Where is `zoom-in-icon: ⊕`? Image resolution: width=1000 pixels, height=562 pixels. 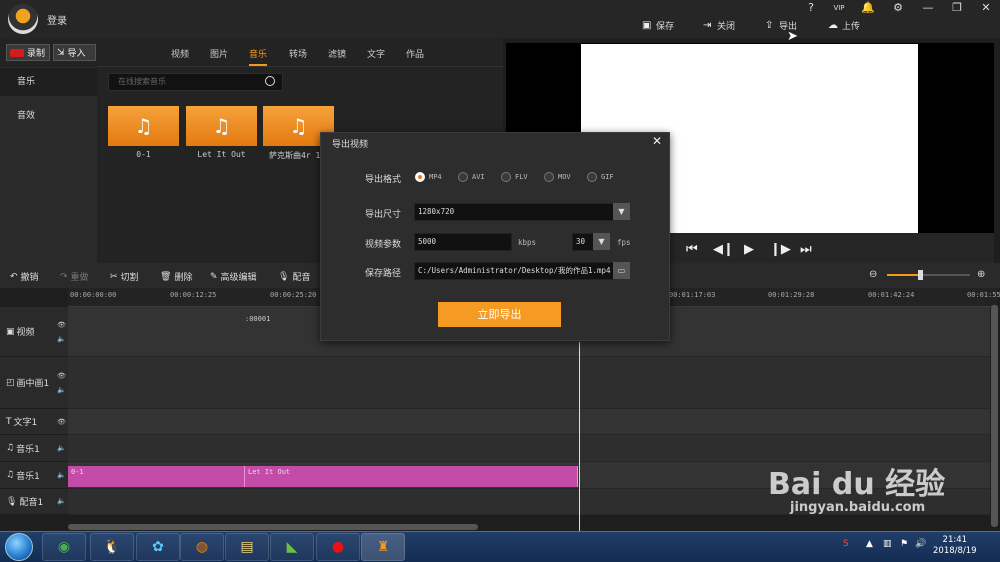
zoom-in-icon: ⊕ is located at coordinates (981, 274).